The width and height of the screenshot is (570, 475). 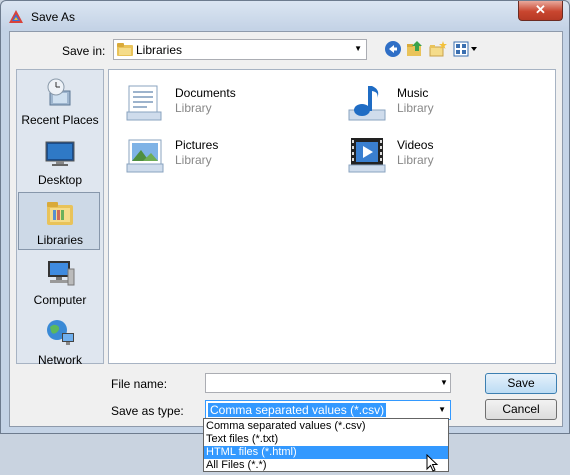 What do you see at coordinates (413, 93) in the screenshot?
I see `library-name: Music` at bounding box center [413, 93].